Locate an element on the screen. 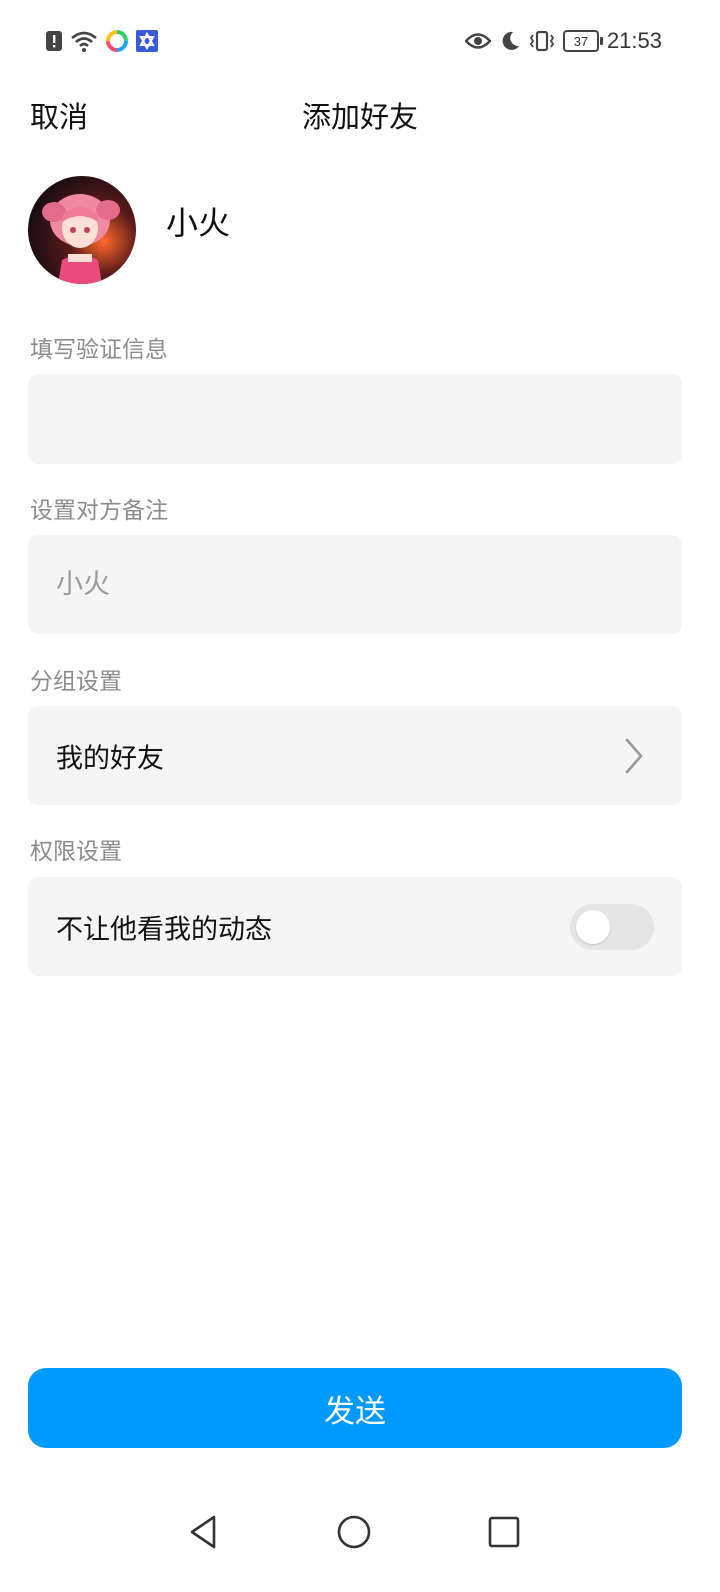 Image resolution: width=720 pixels, height=1592 pixels. remark-input is located at coordinates (355, 584).